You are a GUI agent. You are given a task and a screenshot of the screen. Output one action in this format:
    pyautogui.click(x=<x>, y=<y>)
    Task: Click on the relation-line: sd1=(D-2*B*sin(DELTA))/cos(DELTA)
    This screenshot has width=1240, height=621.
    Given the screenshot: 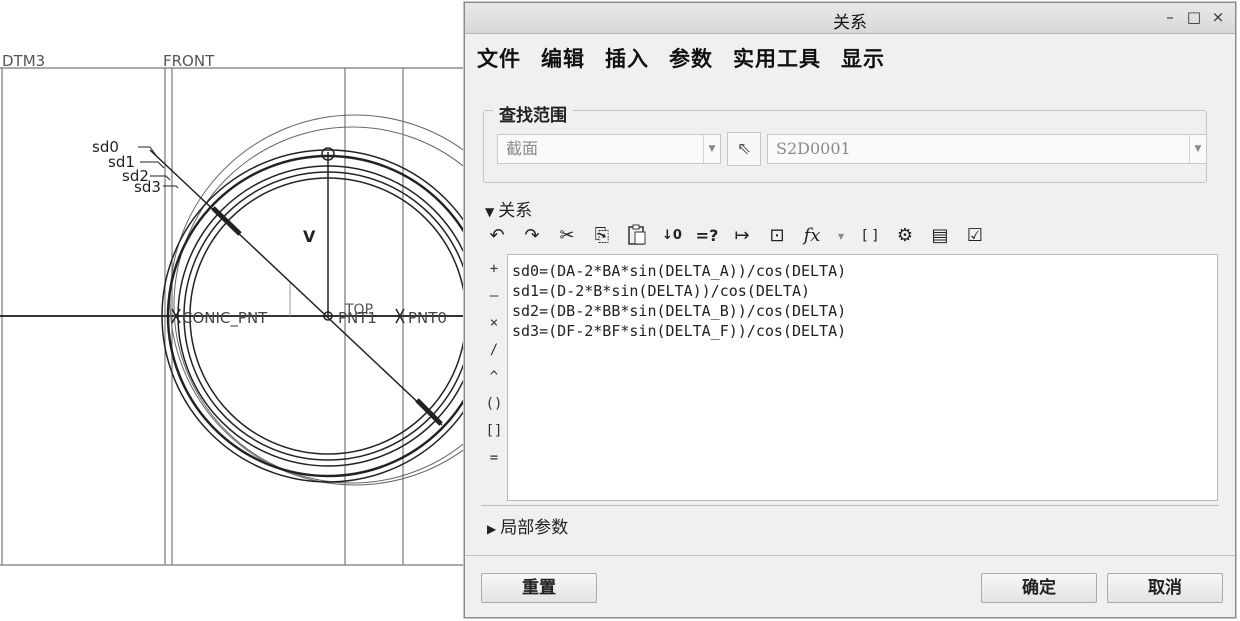 What is the action you would take?
    pyautogui.click(x=862, y=291)
    